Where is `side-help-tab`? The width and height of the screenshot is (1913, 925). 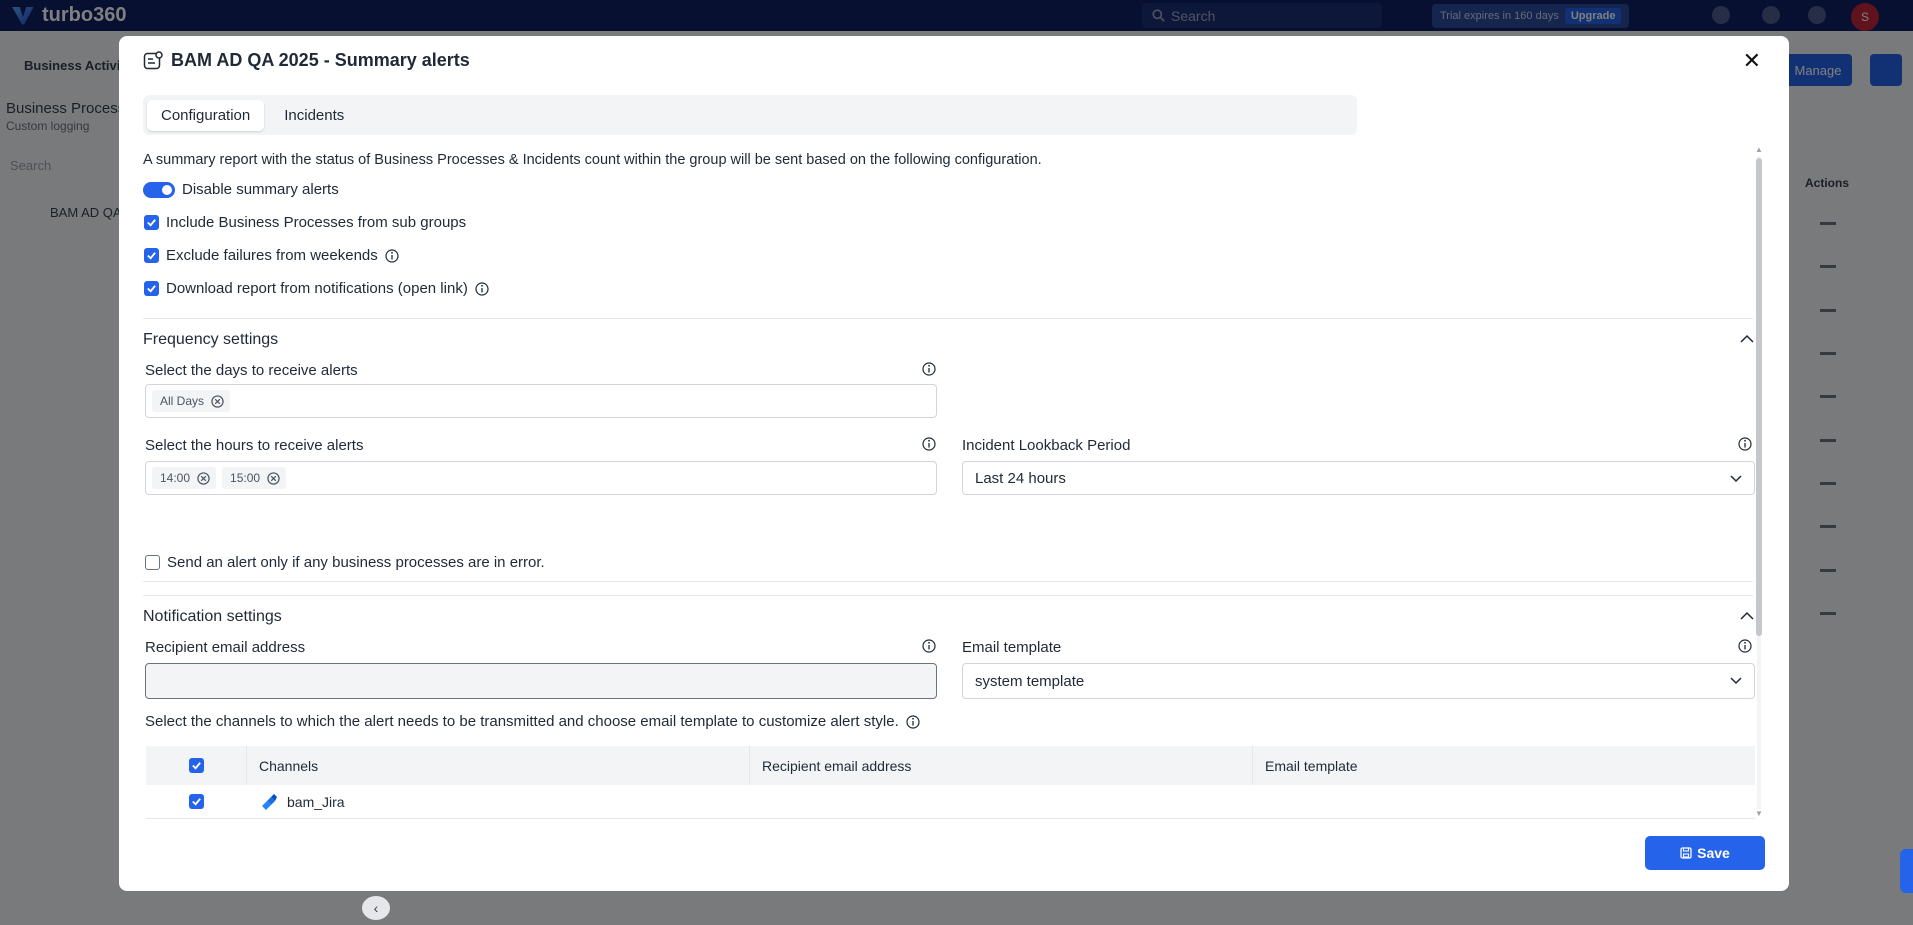
side-help-tab is located at coordinates (1906, 871).